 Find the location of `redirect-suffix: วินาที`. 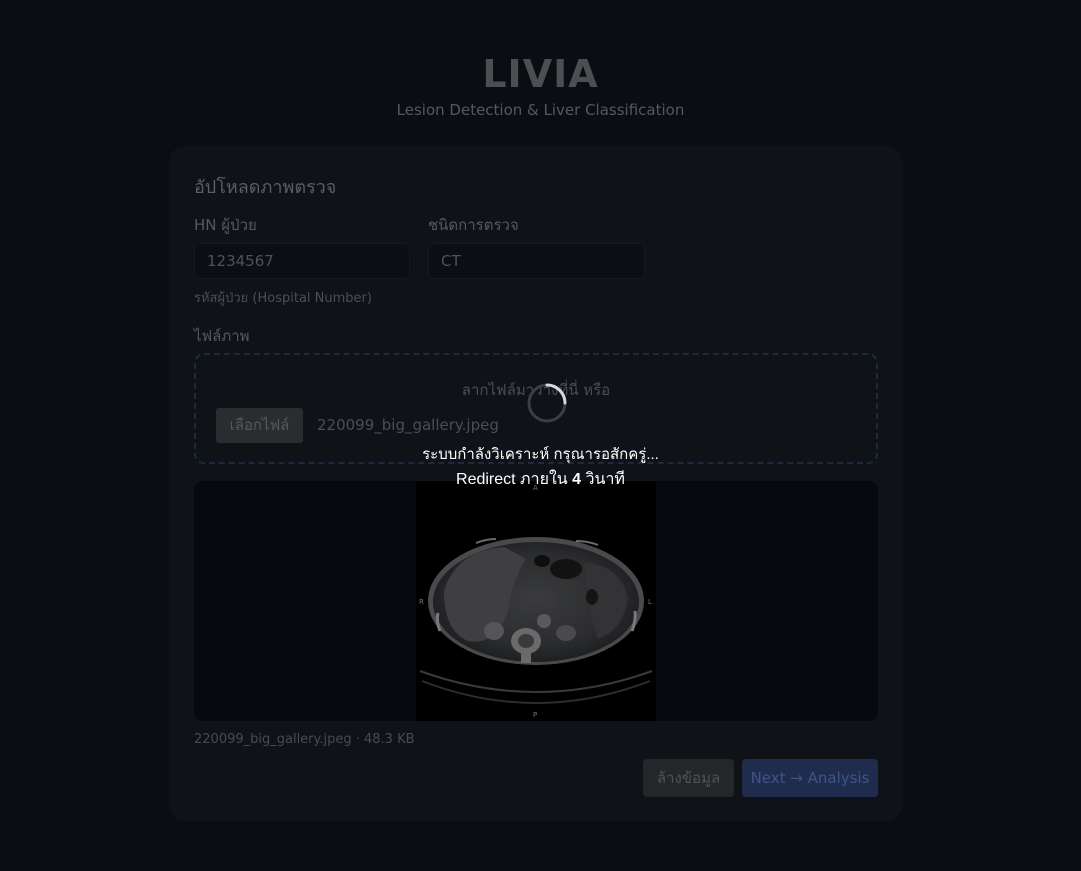

redirect-suffix: วินาที is located at coordinates (605, 479).